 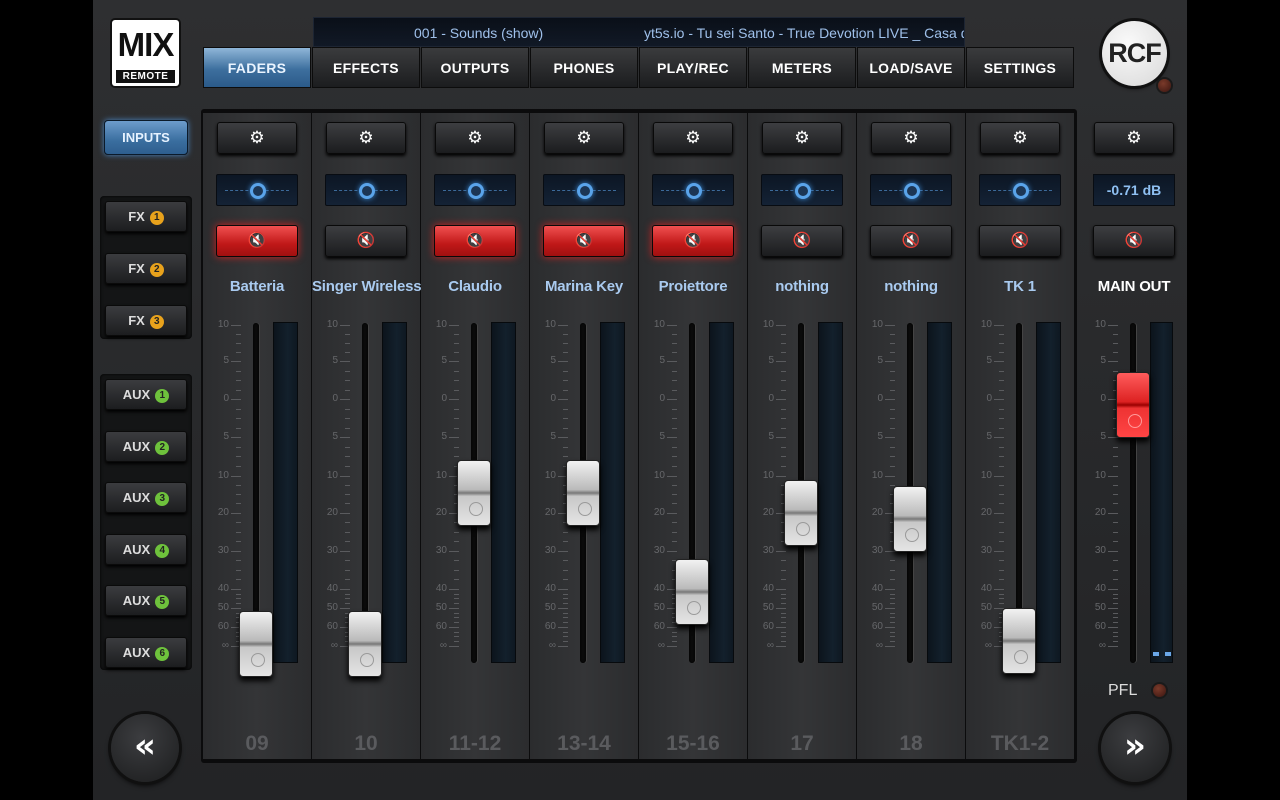 I want to click on fx-1-button: FX 1, so click(x=146, y=216).